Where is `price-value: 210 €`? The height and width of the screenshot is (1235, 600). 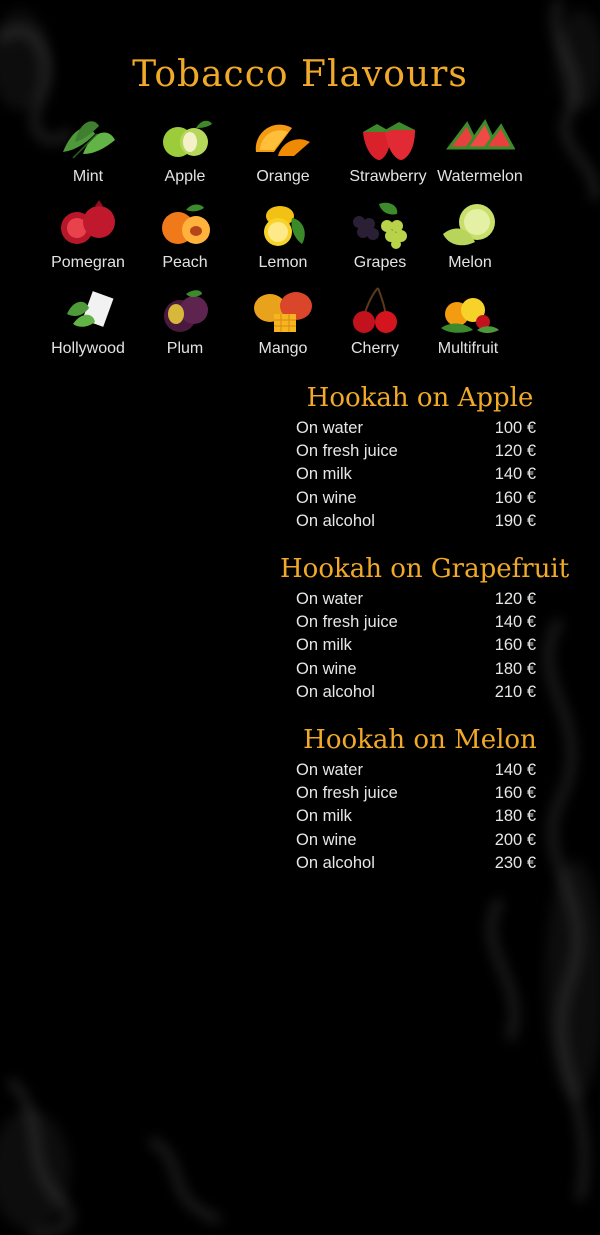 price-value: 210 € is located at coordinates (515, 691).